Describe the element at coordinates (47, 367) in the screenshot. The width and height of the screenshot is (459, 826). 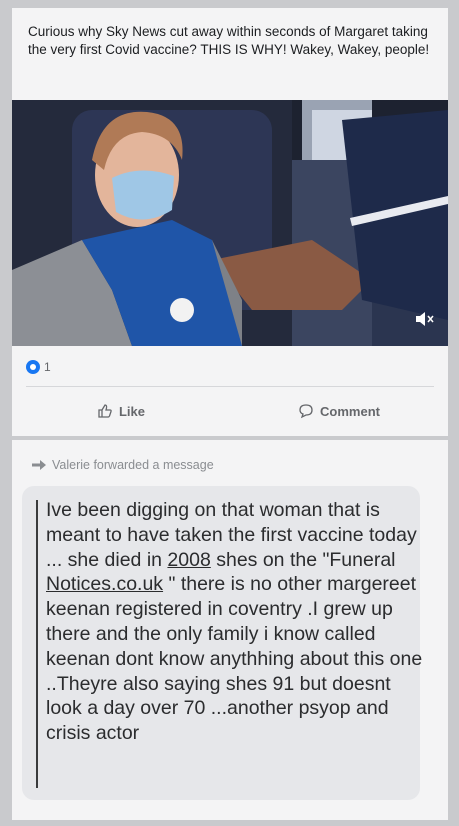
I see `reaction-count: 1` at that location.